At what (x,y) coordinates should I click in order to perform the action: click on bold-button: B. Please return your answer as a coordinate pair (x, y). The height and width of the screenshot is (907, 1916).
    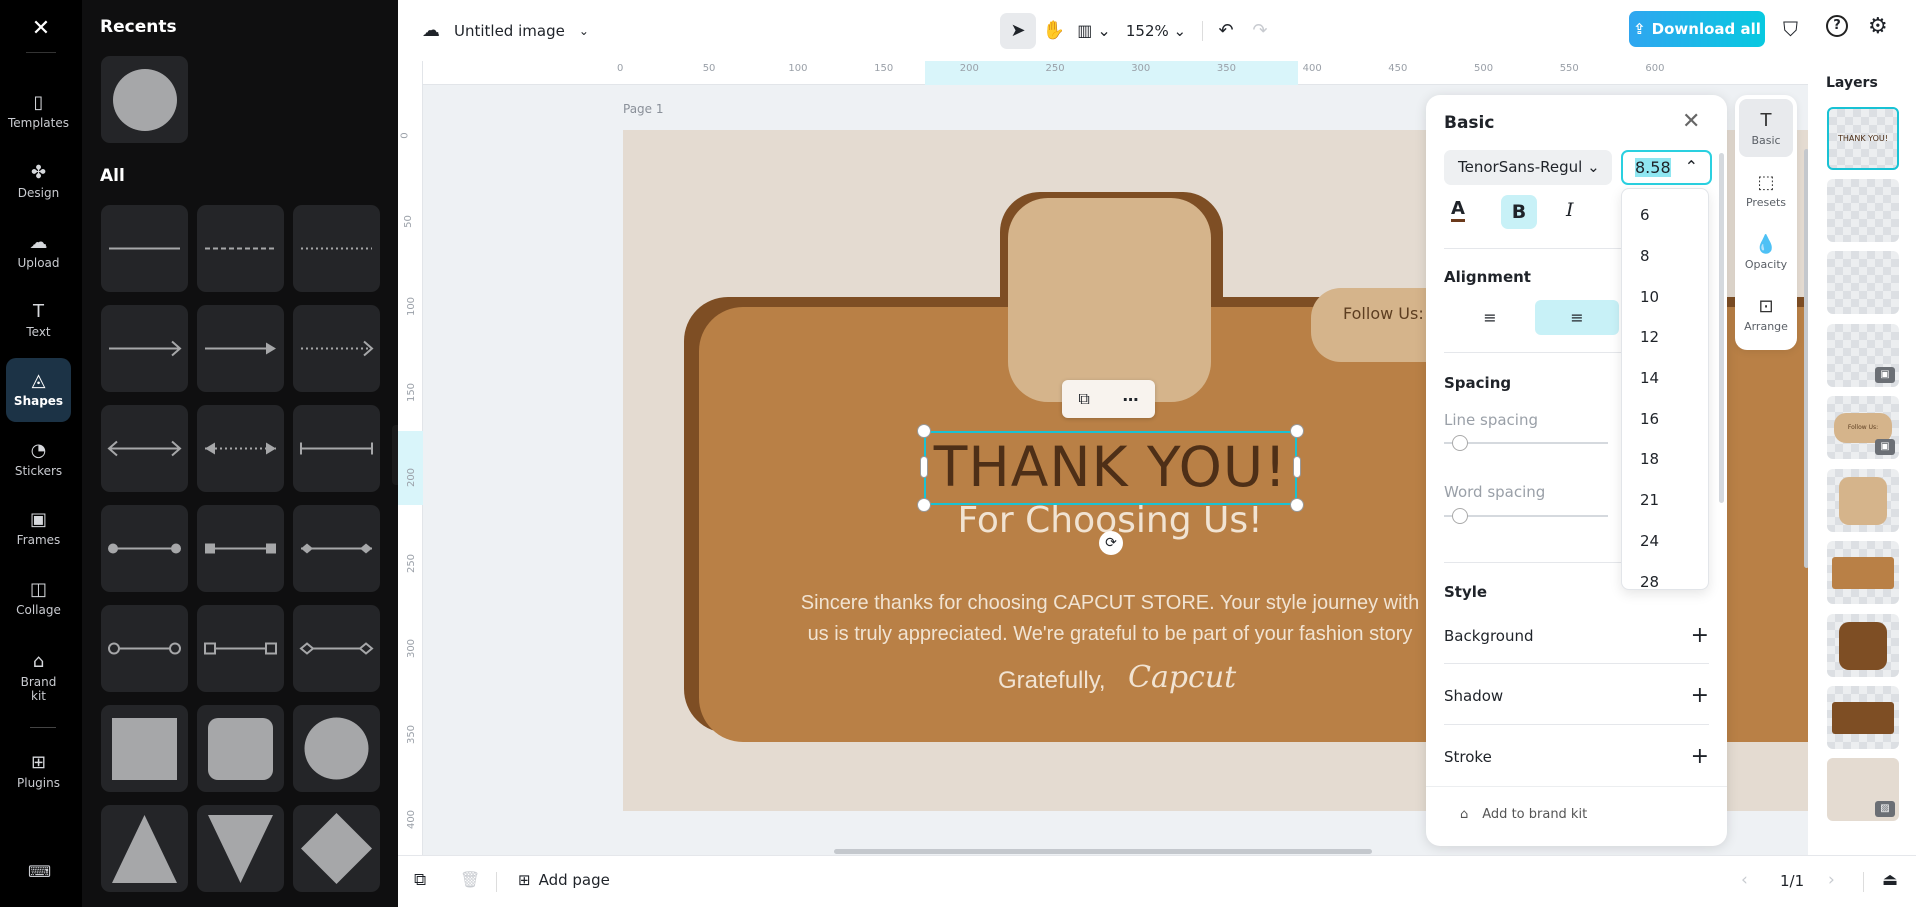
    Looking at the image, I should click on (1519, 212).